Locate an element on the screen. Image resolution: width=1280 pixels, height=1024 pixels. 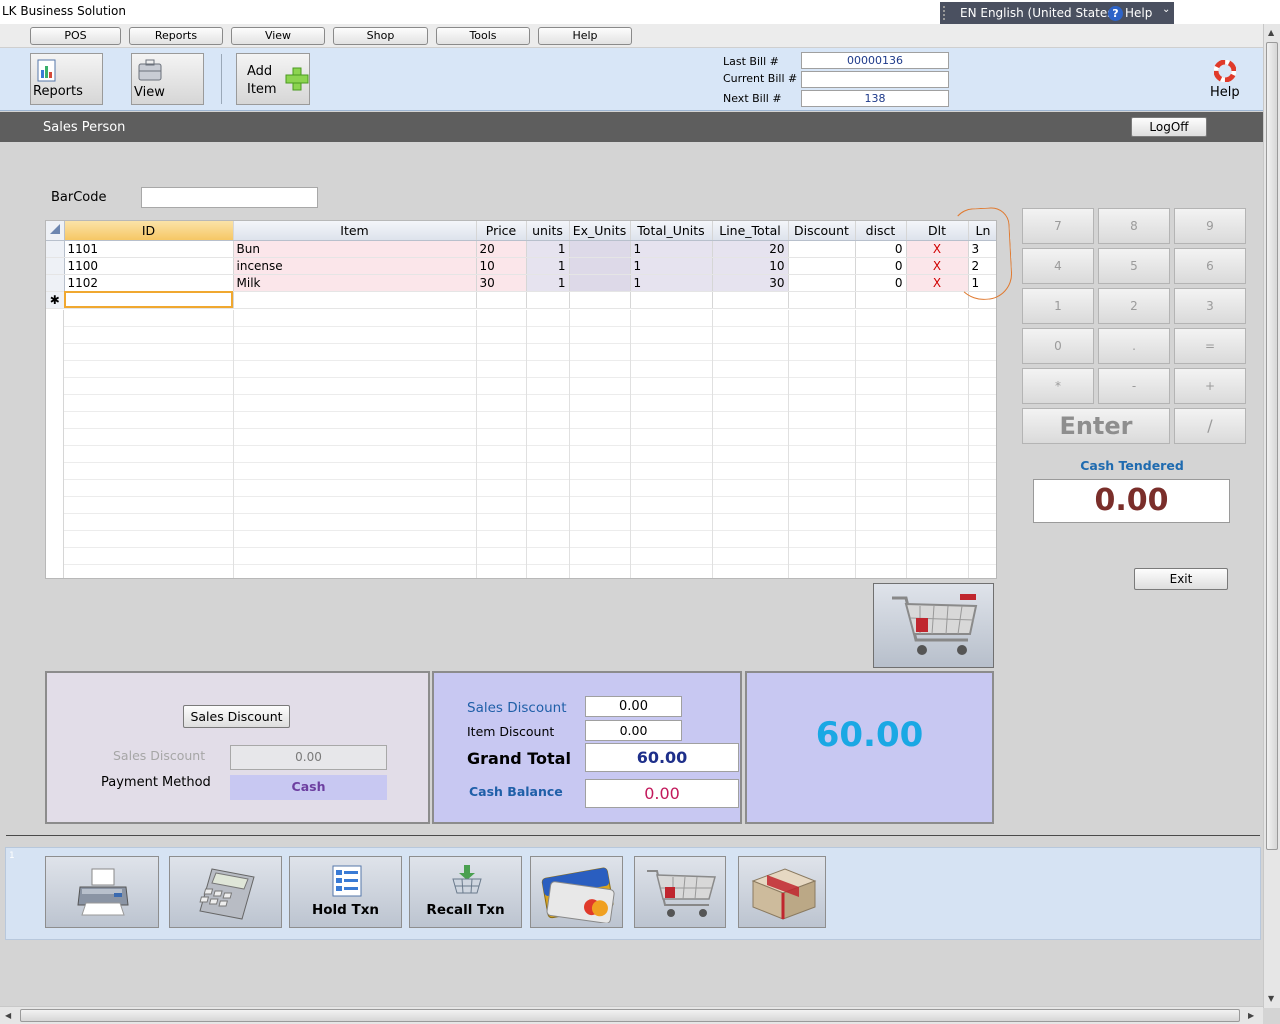
calculator-button is located at coordinates (225, 892).